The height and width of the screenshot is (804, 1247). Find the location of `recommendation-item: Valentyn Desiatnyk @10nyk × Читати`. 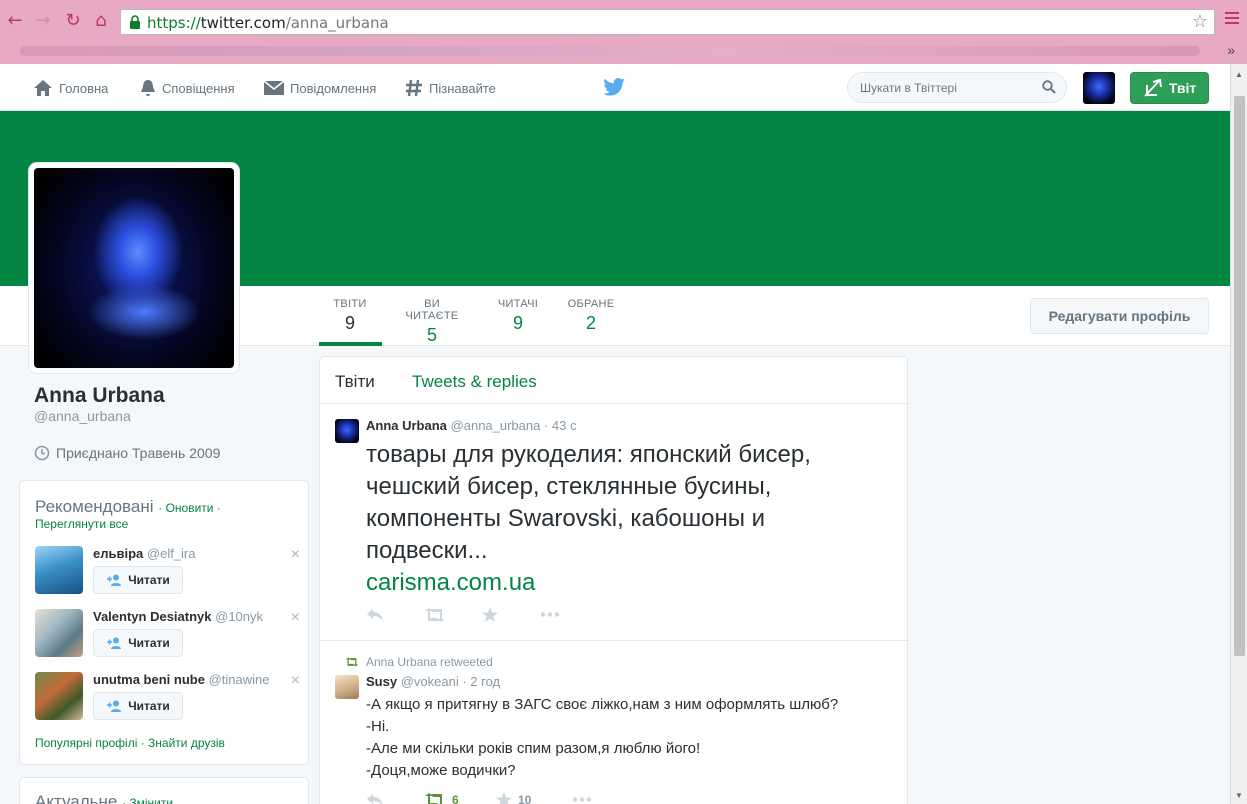

recommendation-item: Valentyn Desiatnyk @10nyk × Читати is located at coordinates (167, 634).